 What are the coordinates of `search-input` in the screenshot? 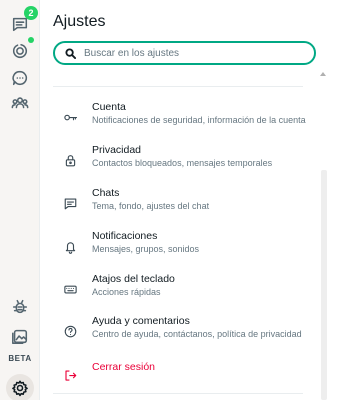 It's located at (194, 53).